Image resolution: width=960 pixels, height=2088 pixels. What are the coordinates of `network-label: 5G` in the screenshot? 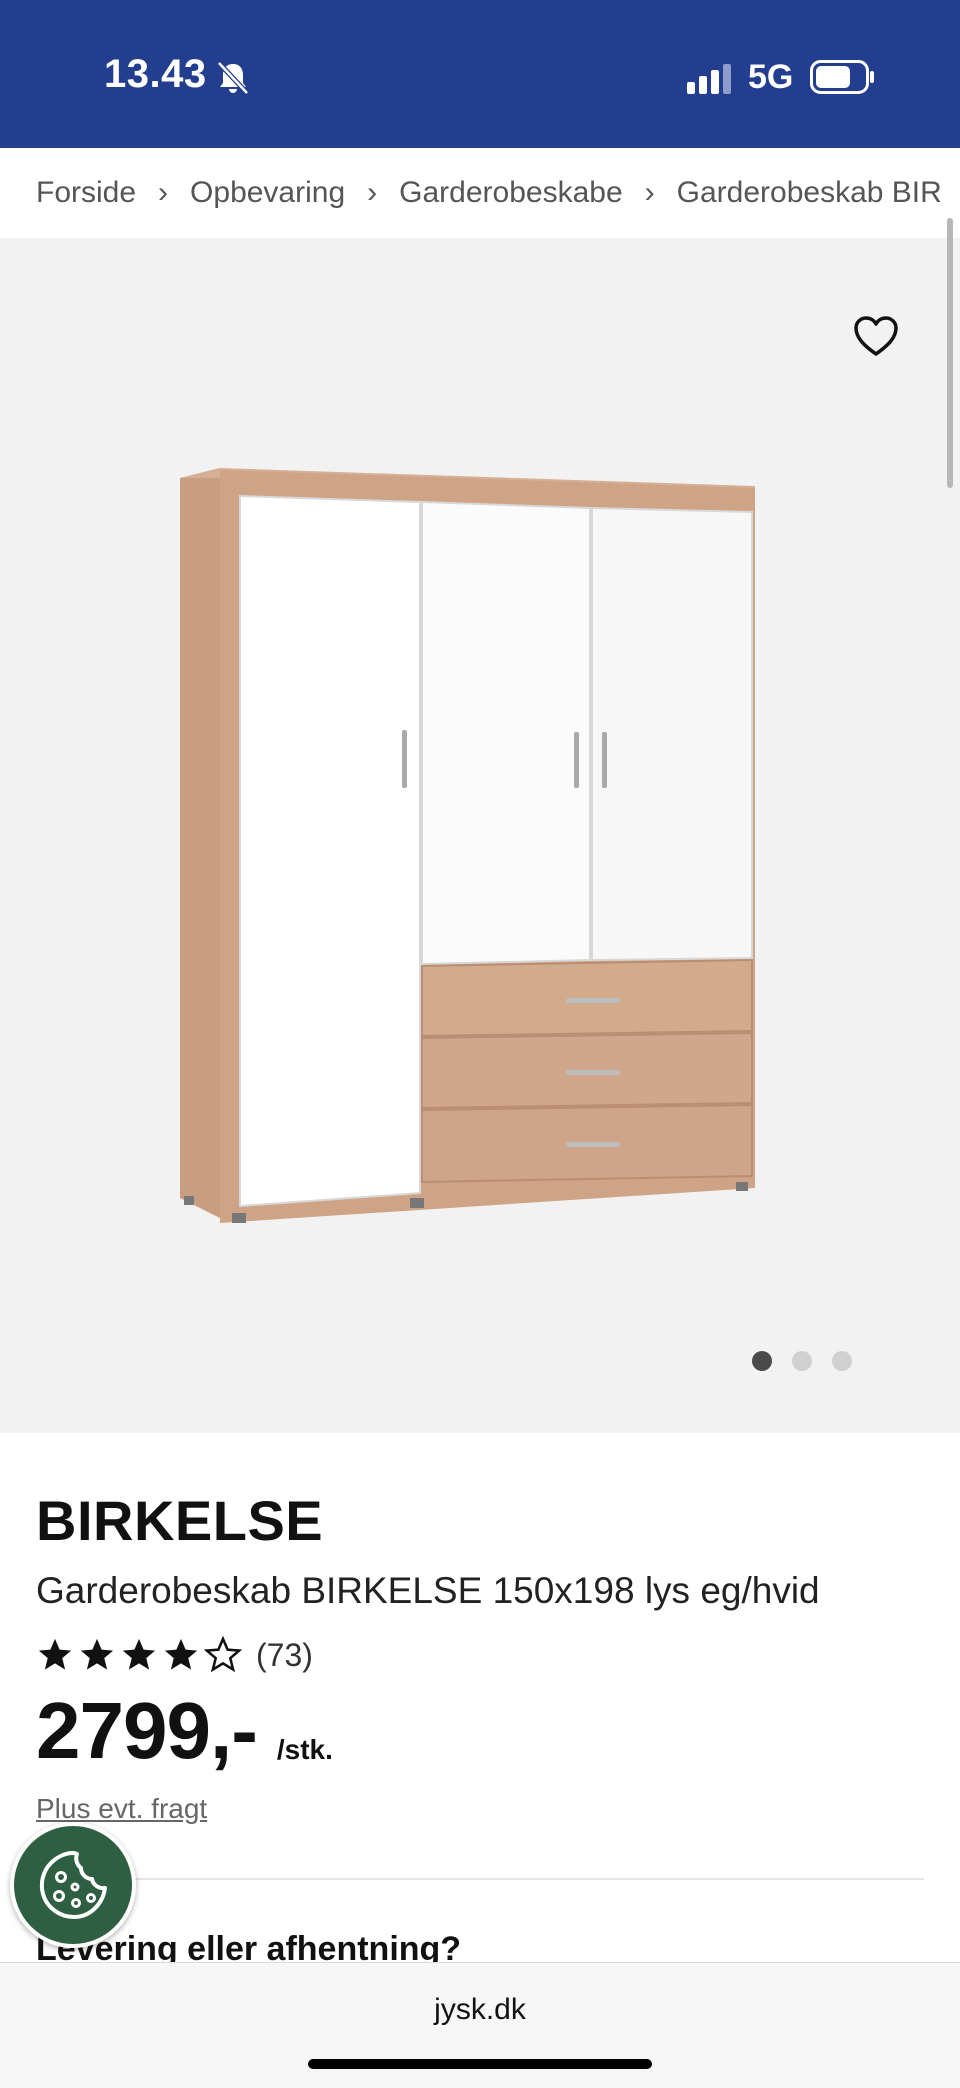 It's located at (771, 77).